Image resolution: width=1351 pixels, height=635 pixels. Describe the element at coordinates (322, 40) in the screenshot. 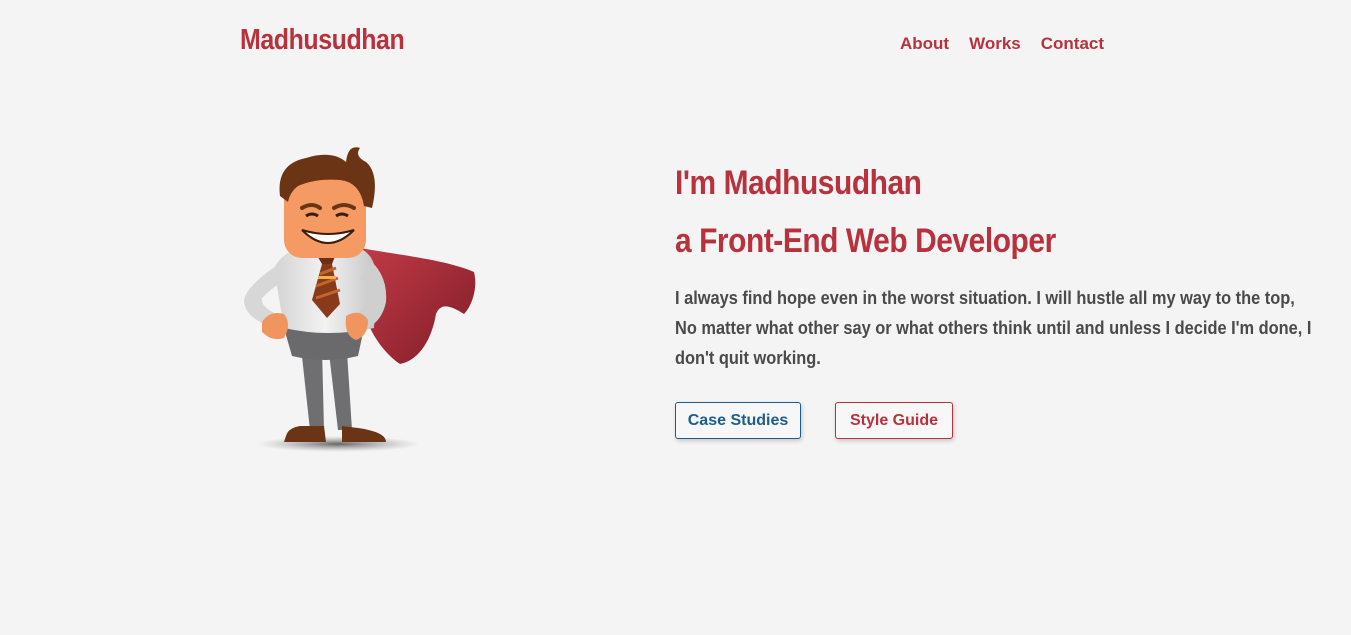

I see `brand-logo: Madhusudhan` at that location.